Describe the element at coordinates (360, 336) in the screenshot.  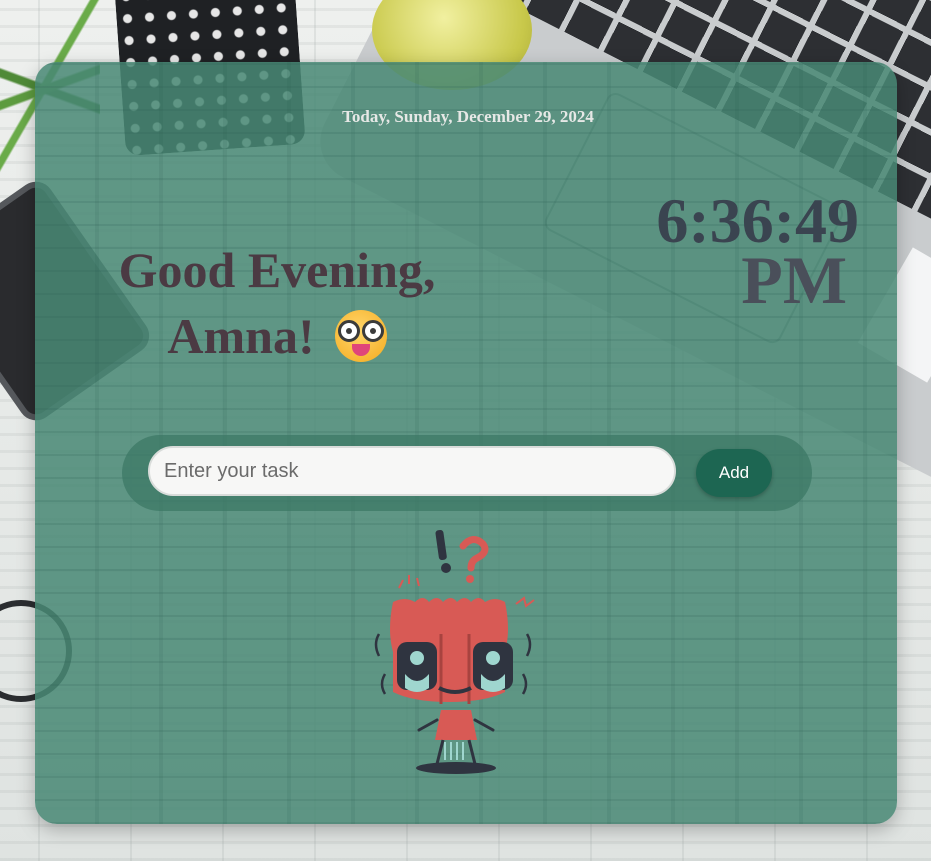
I see `nerd-face-emoji-icon` at that location.